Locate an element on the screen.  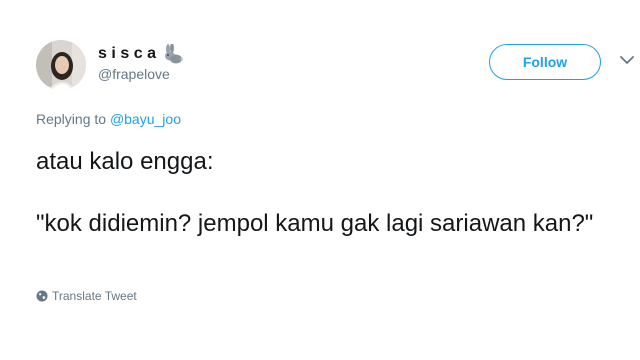
globe-icon is located at coordinates (42, 296).